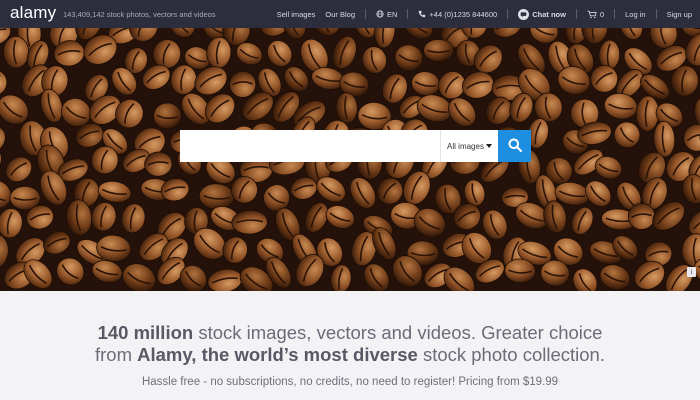 Image resolution: width=700 pixels, height=400 pixels. Describe the element at coordinates (33, 13) in the screenshot. I see `alamy-logo: alamy` at that location.